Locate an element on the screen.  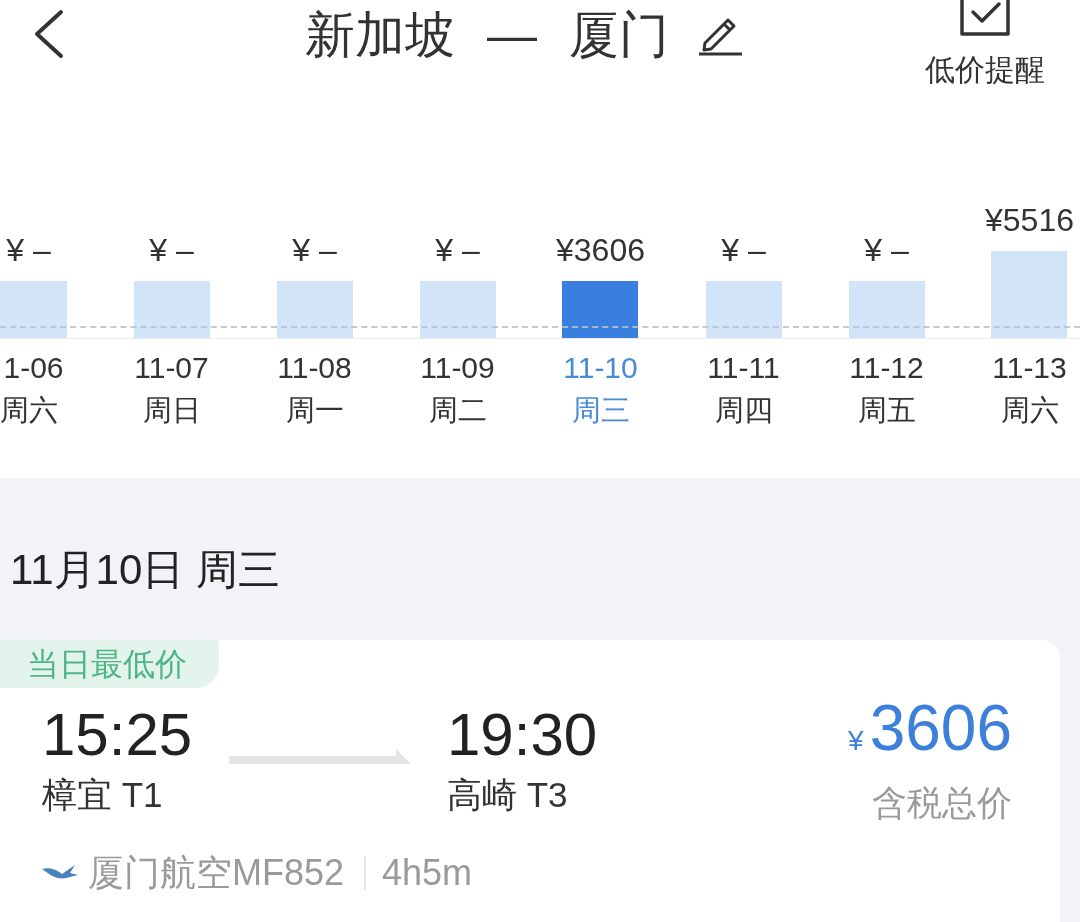
date-label: 1-06 is located at coordinates (32, 363).